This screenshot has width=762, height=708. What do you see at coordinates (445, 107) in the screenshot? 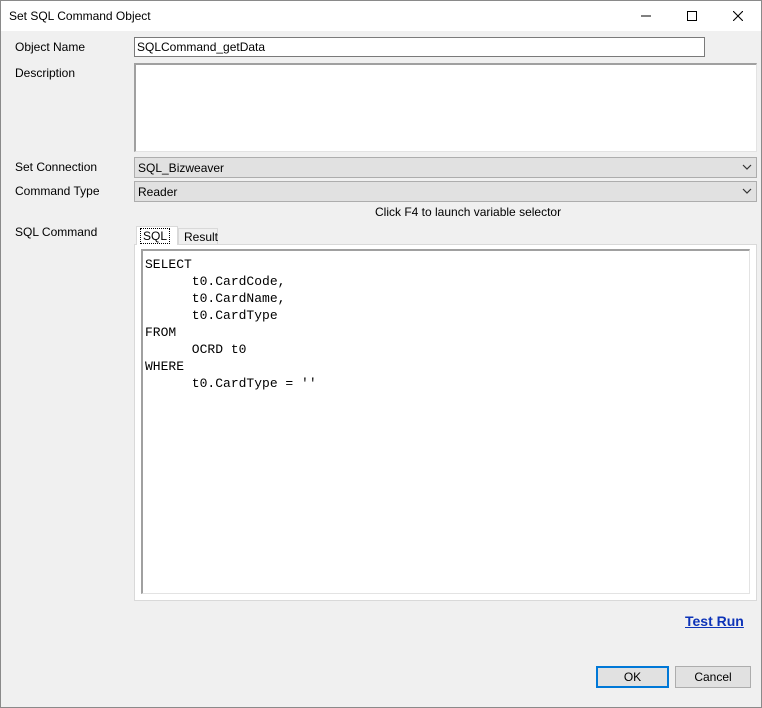
I see `description-field` at bounding box center [445, 107].